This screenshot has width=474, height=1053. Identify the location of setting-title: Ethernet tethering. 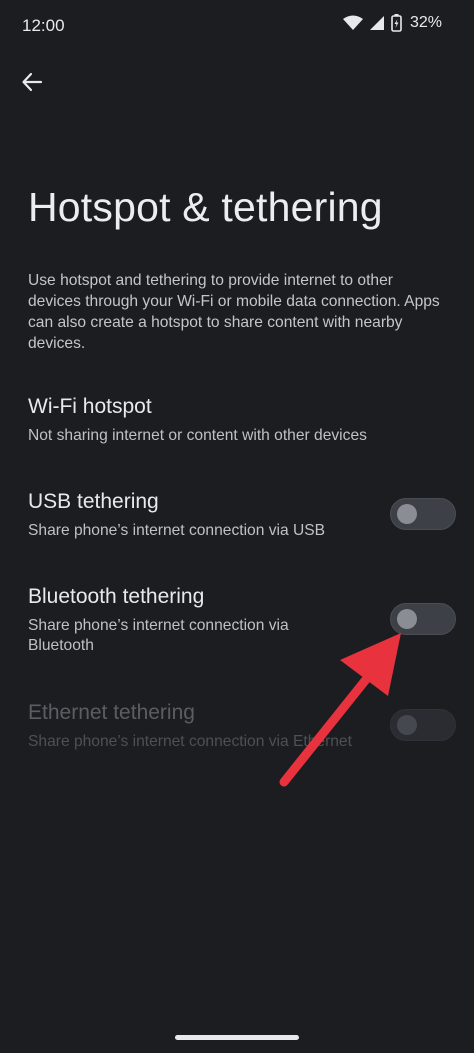
(111, 712).